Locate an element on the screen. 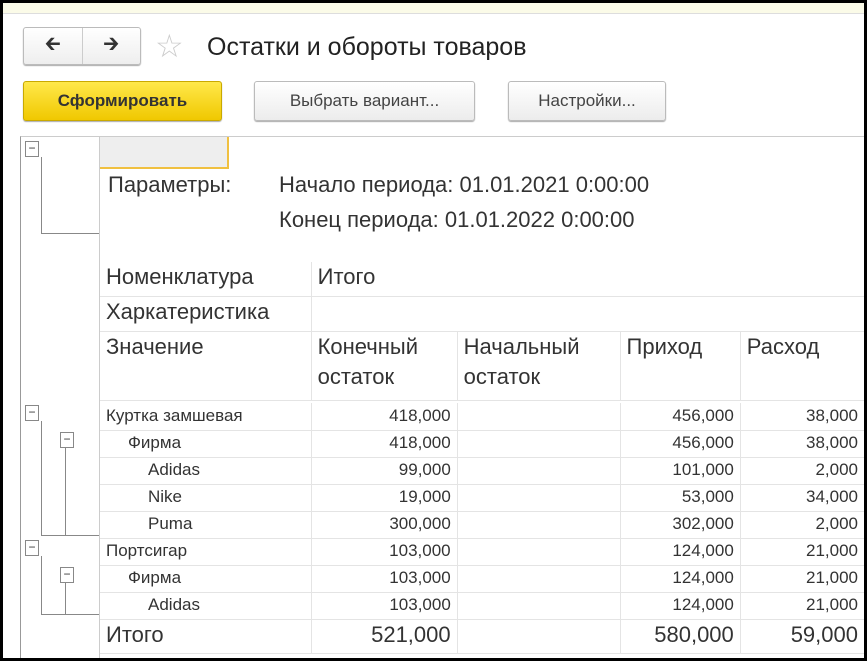 This screenshot has width=867, height=661. back-button: 🡰 is located at coordinates (53, 46).